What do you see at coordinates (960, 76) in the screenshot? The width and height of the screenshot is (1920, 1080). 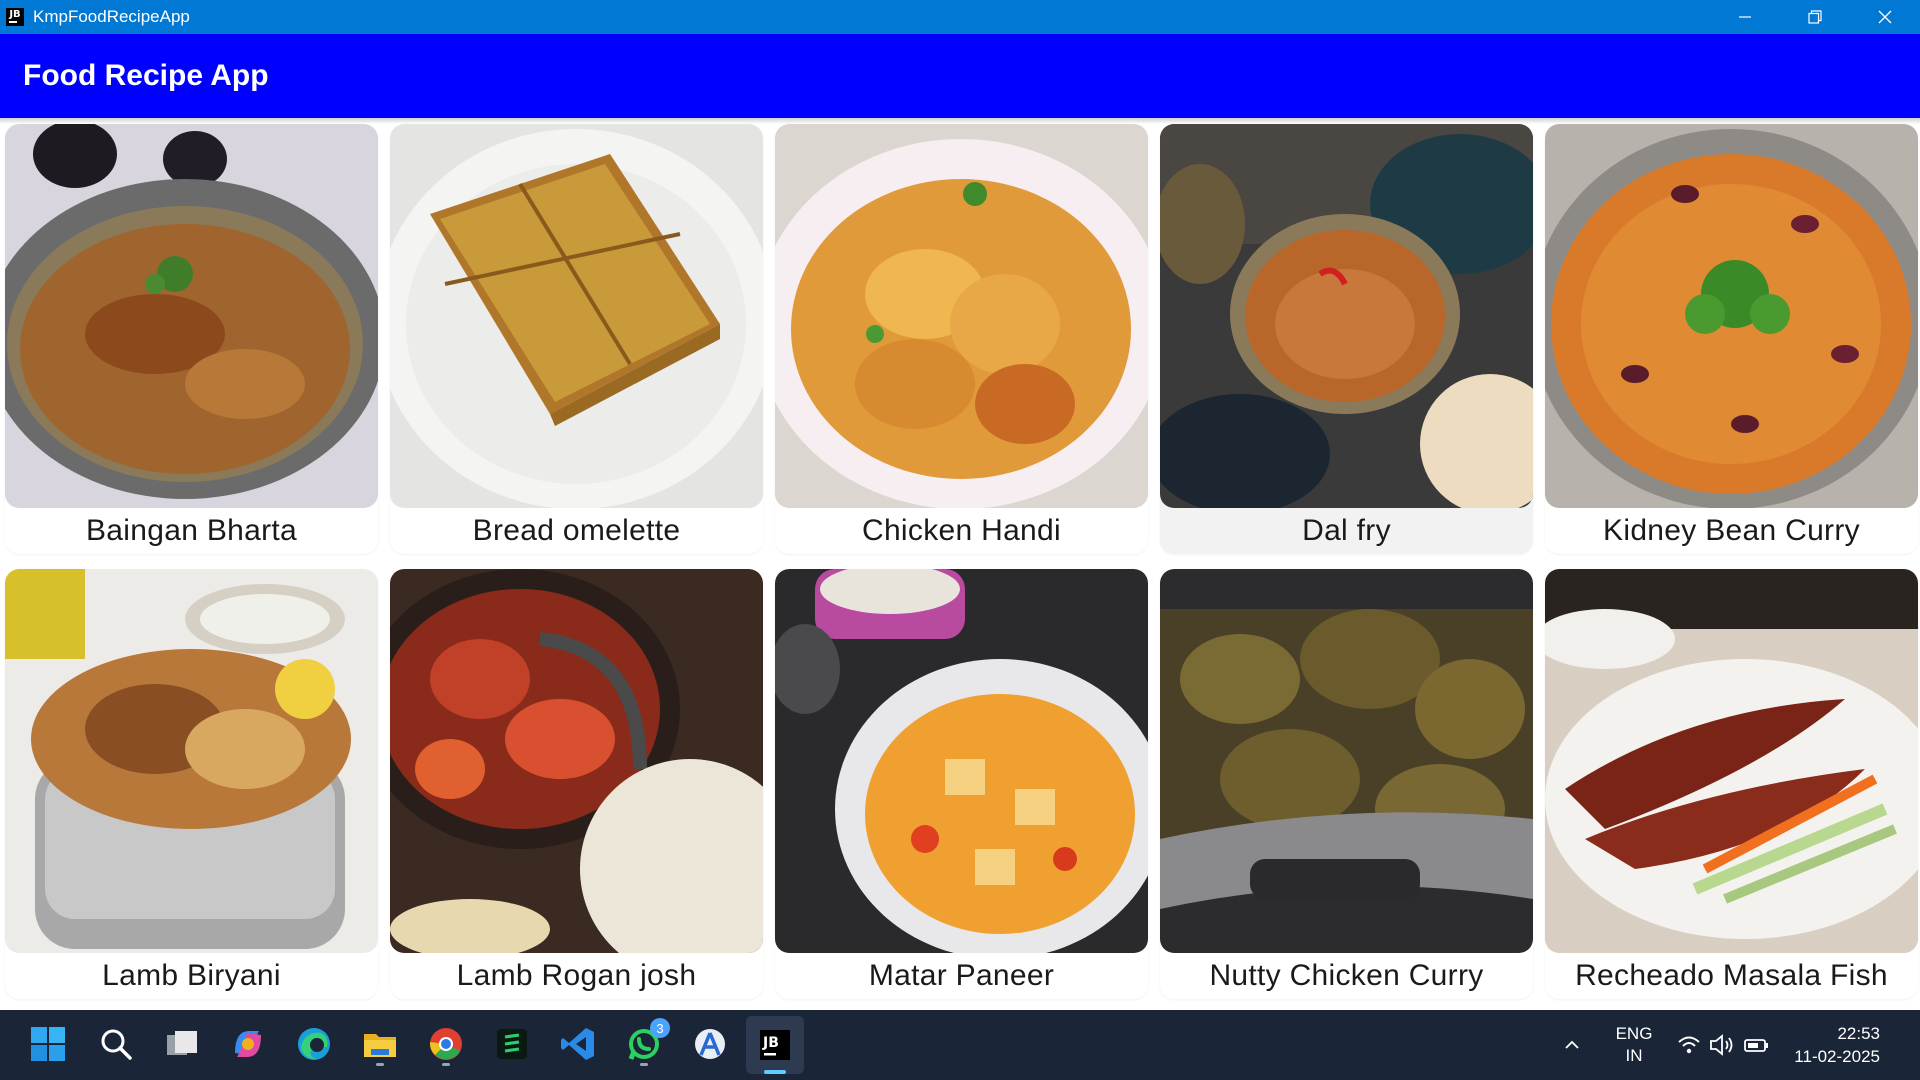 I see `app-bar: Food Recipe App` at bounding box center [960, 76].